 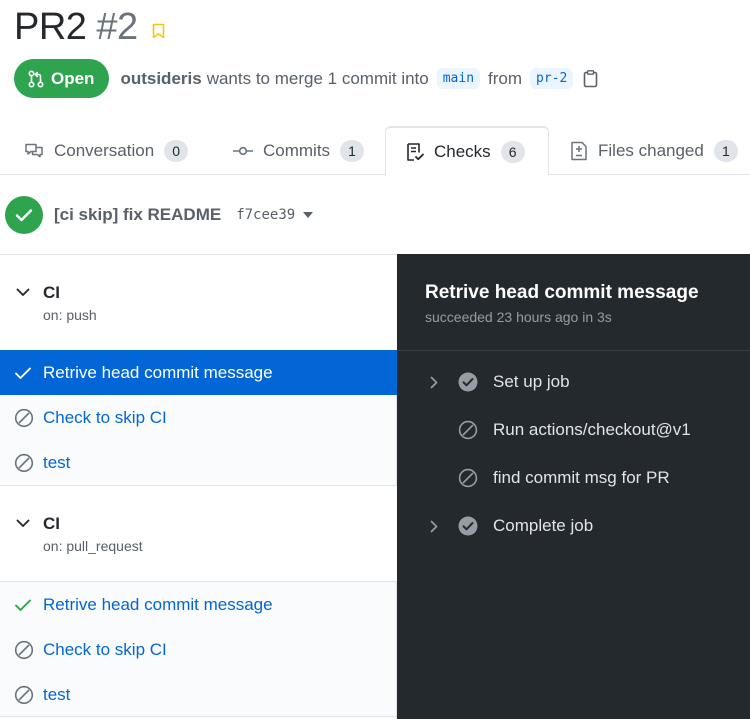 I want to click on log-step: Complete job, so click(x=573, y=526).